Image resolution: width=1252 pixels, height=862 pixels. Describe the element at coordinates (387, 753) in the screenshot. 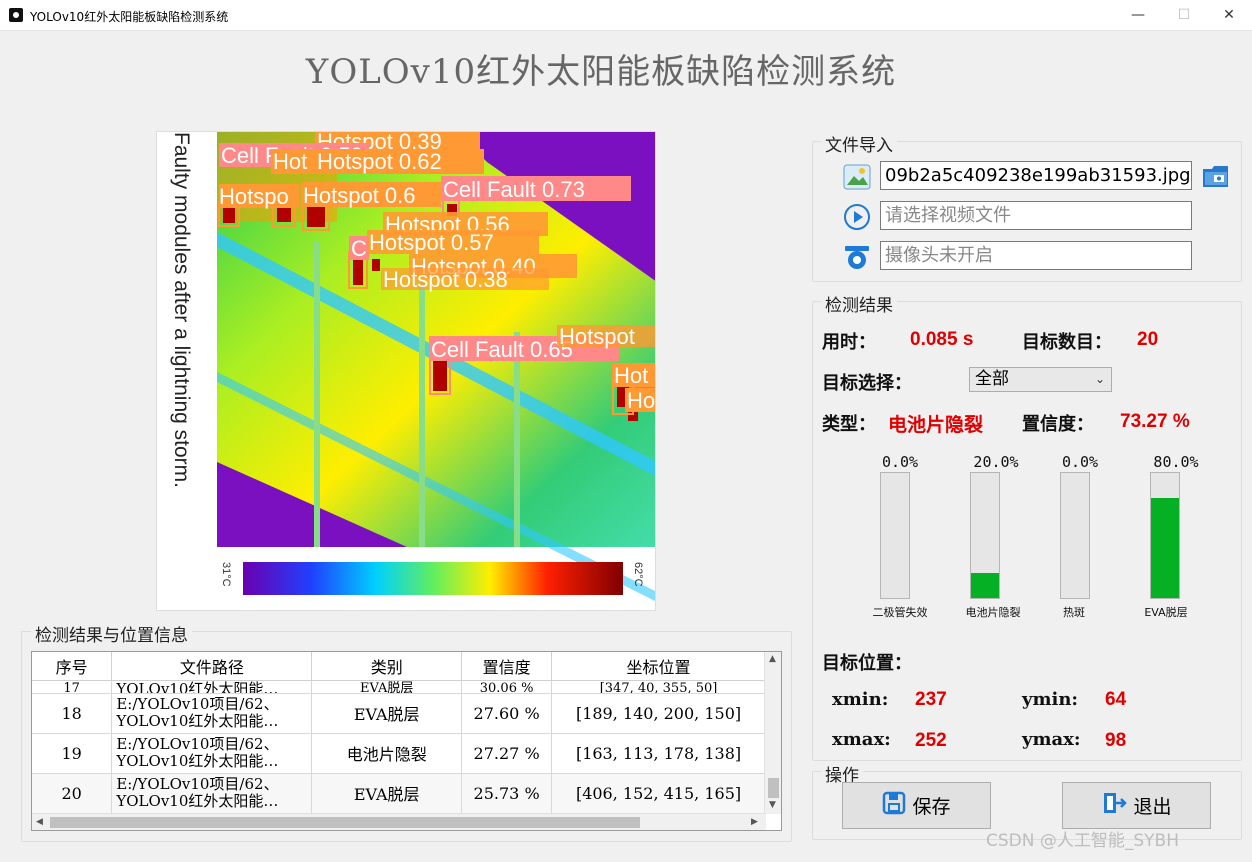

I see `cell-class: 电池片隐裂` at that location.